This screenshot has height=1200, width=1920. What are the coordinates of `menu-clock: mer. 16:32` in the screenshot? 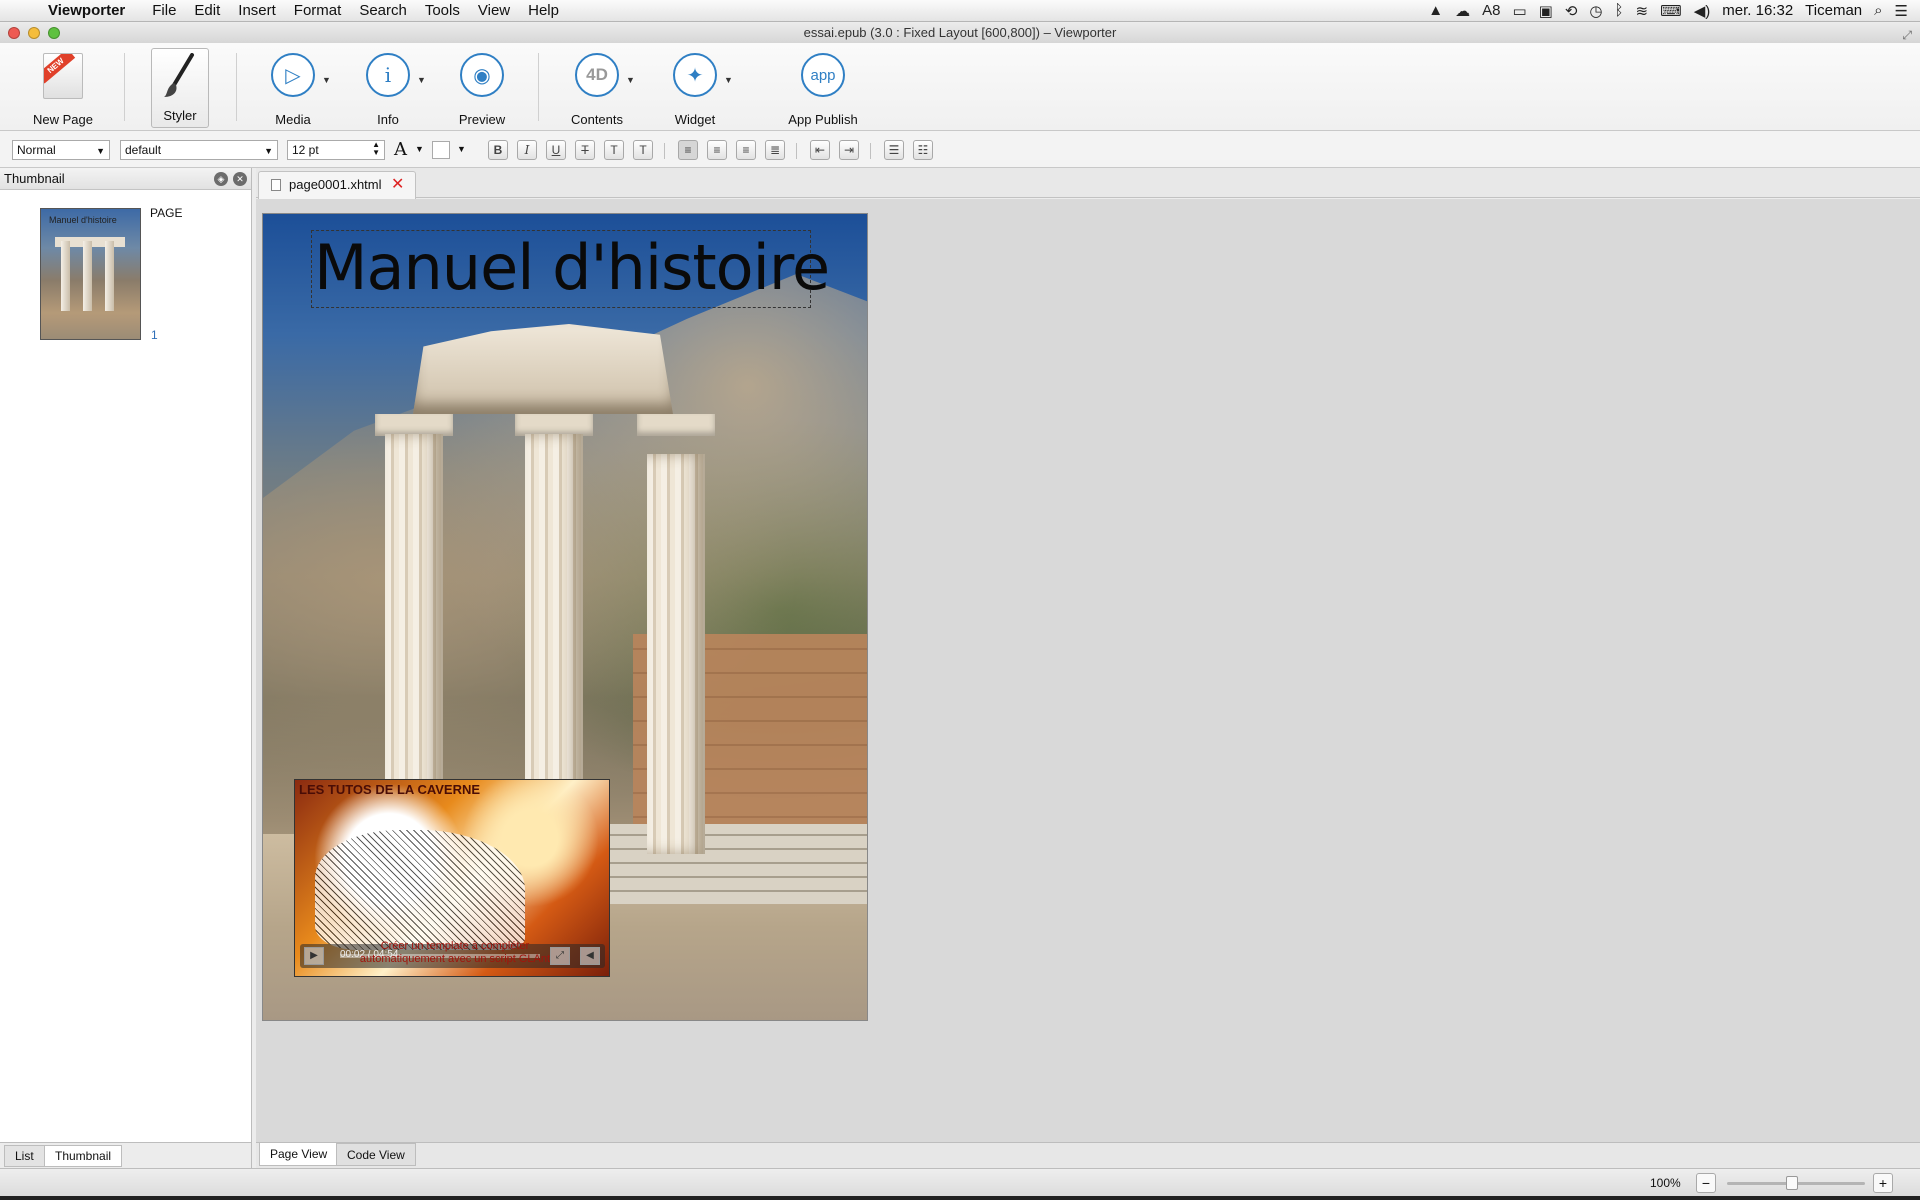 It's located at (1757, 10).